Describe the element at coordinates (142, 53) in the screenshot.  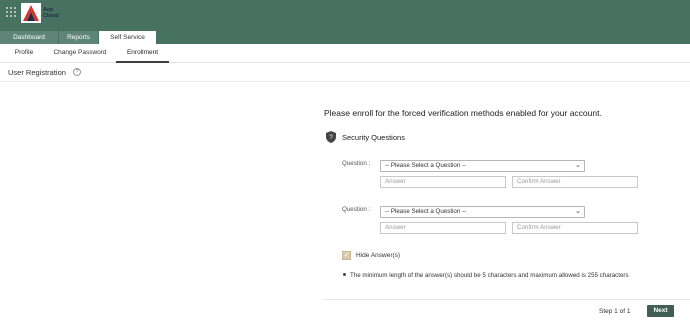
I see `subtab-enrollment: Enrollment` at that location.